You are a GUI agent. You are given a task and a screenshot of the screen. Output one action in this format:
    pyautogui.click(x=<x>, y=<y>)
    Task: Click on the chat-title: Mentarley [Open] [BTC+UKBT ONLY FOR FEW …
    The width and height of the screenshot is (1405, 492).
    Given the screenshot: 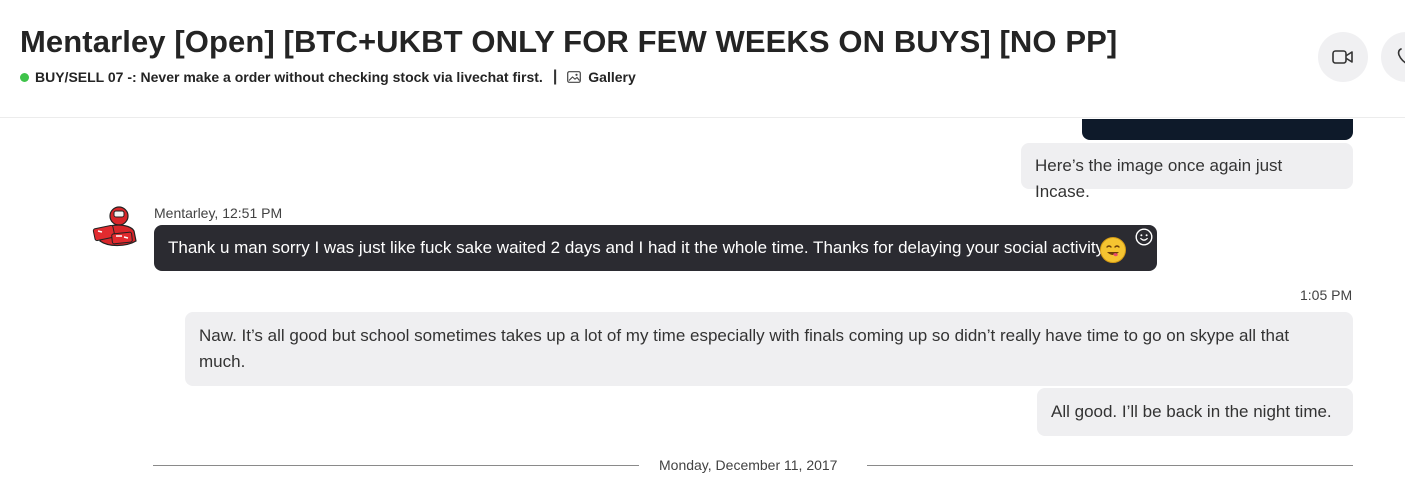 What is the action you would take?
    pyautogui.click(x=569, y=41)
    